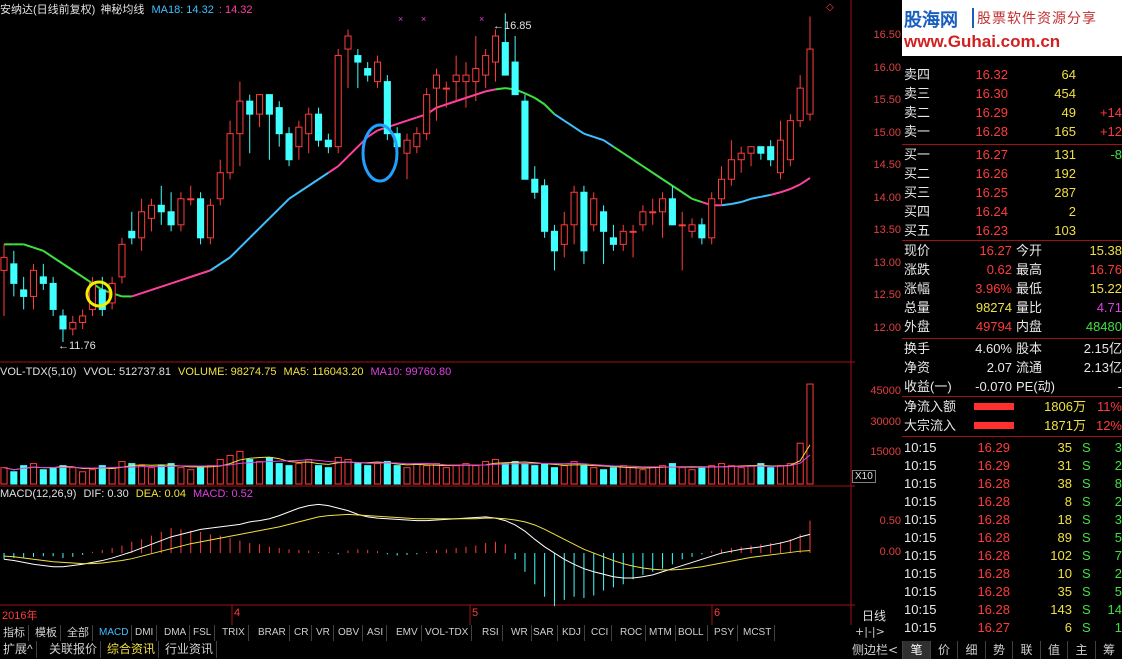 This screenshot has width=1122, height=659. What do you see at coordinates (1029, 288) in the screenshot?
I see `quote-row-cell: 最低` at bounding box center [1029, 288].